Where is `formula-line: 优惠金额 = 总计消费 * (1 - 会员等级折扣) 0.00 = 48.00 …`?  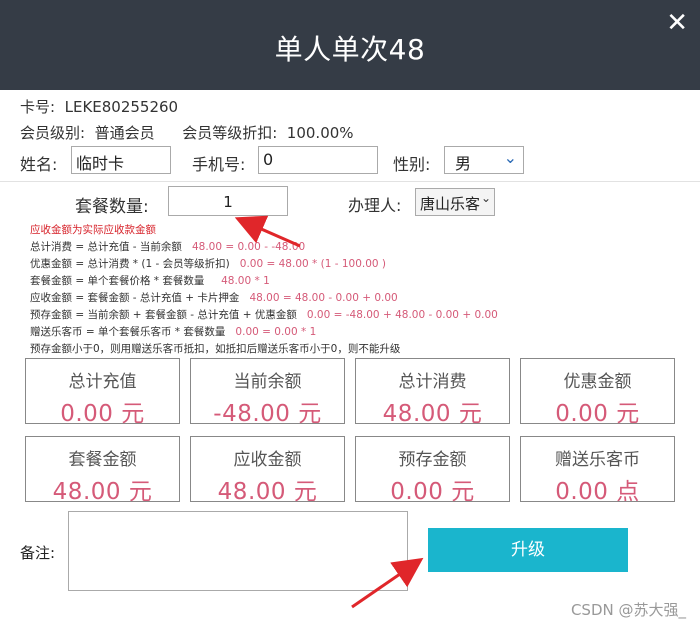
formula-line: 优惠金额 = 总计消费 * (1 - 会员等级折扣) 0.00 = 48.00 … is located at coordinates (264, 264).